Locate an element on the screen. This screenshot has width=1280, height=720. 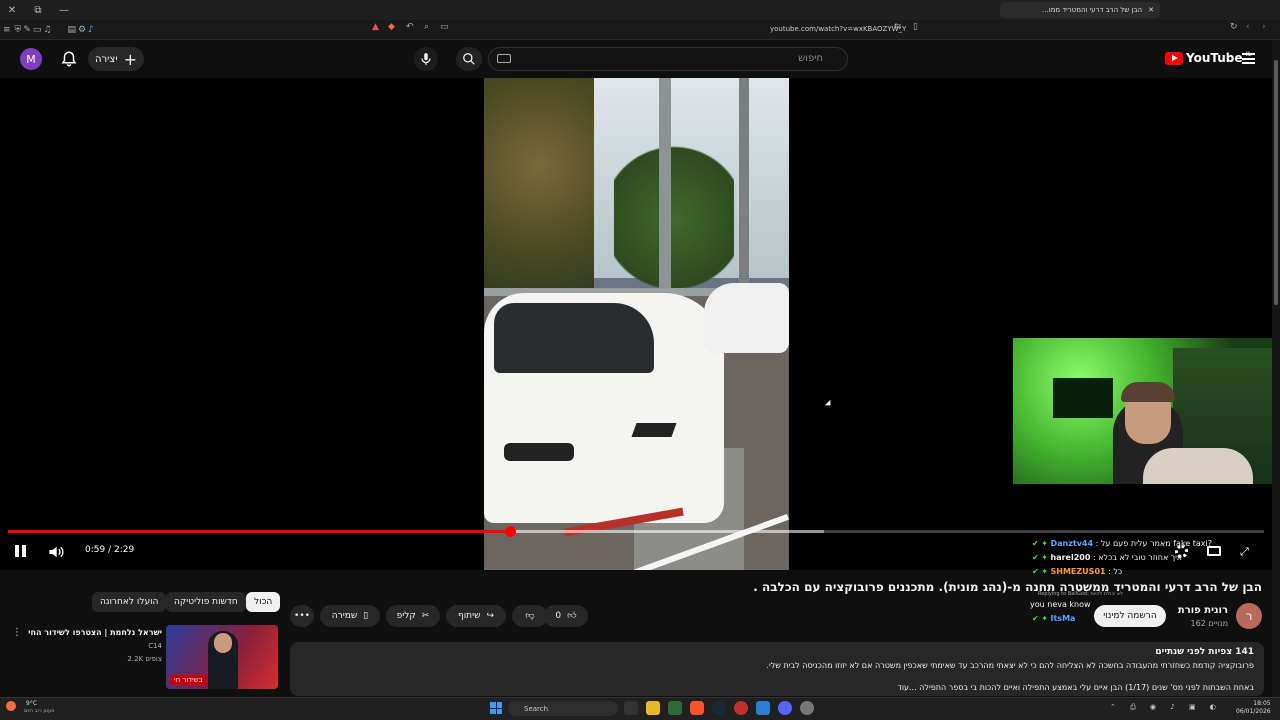
screenshot-icon: ▭ is located at coordinates (444, 27).